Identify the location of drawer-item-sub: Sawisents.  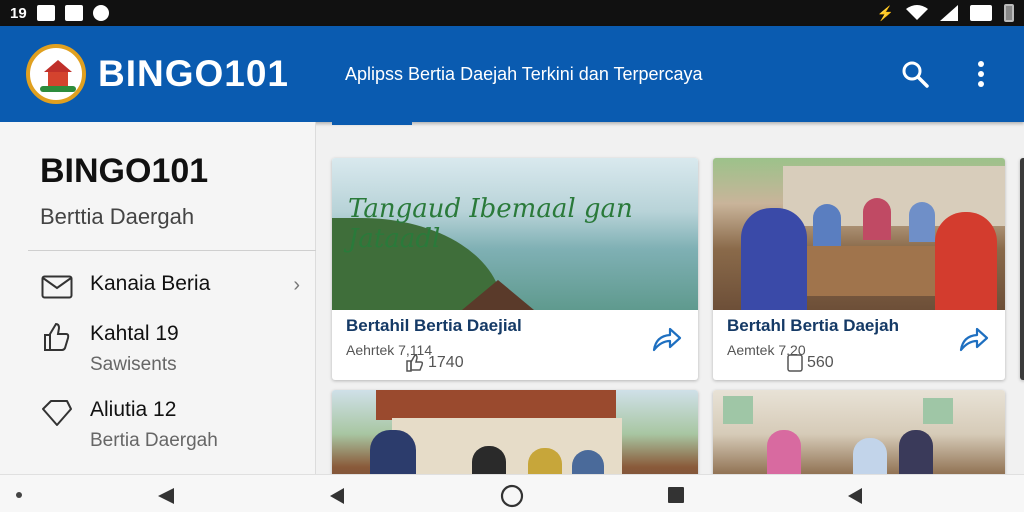
(133, 364).